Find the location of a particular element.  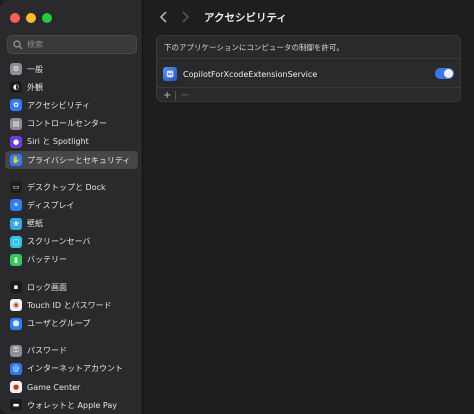

window-controls is located at coordinates (31, 18).